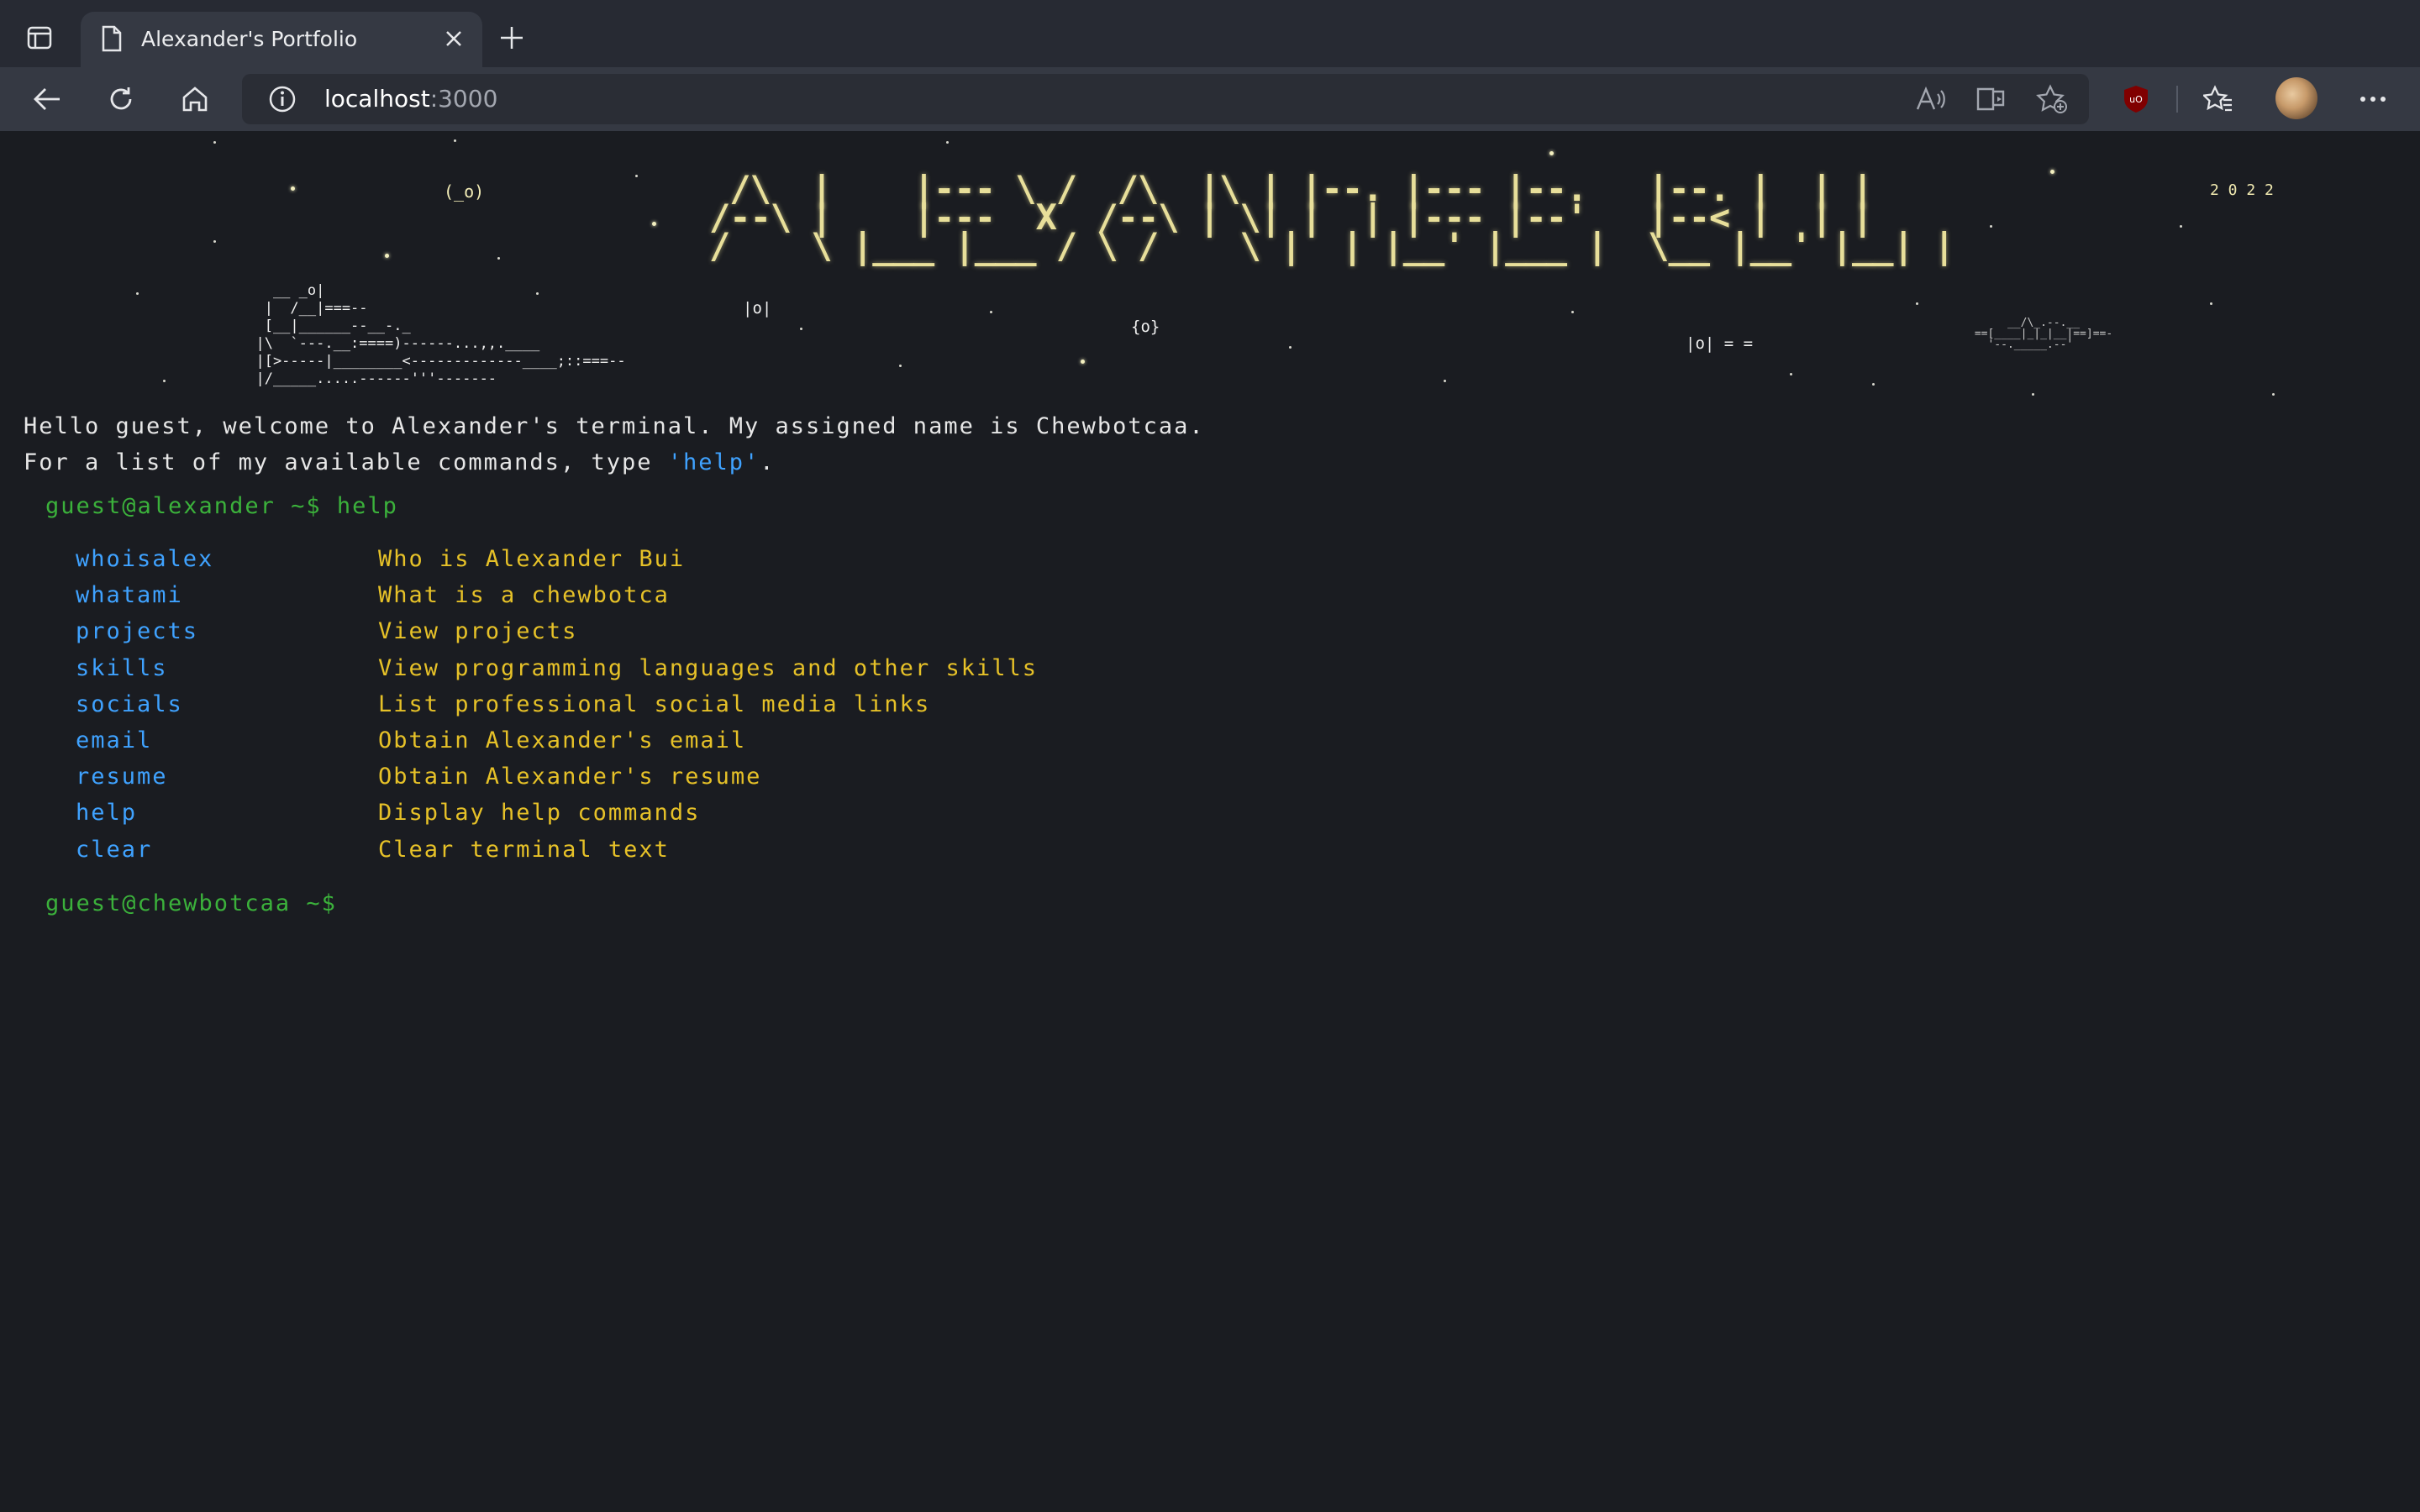  What do you see at coordinates (465, 191) in the screenshot?
I see `tie-fighter-1: (_o)` at bounding box center [465, 191].